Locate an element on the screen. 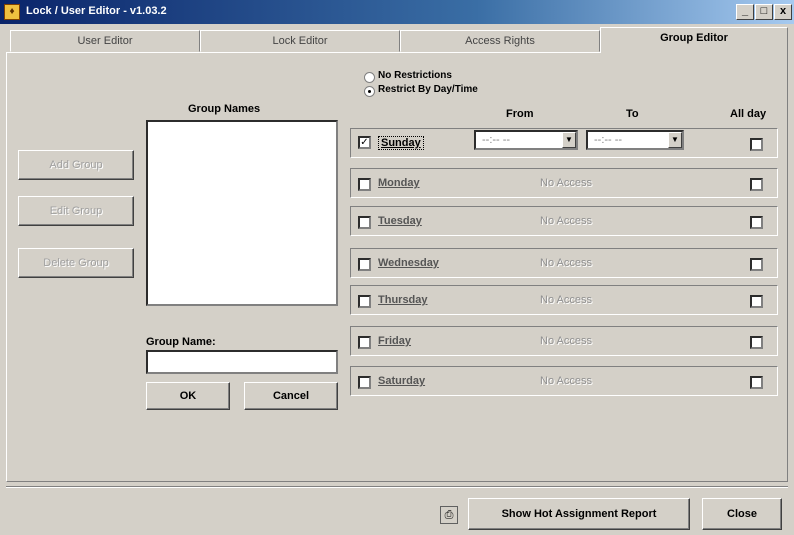 The width and height of the screenshot is (794, 535). saturday-checkbox is located at coordinates (364, 382).